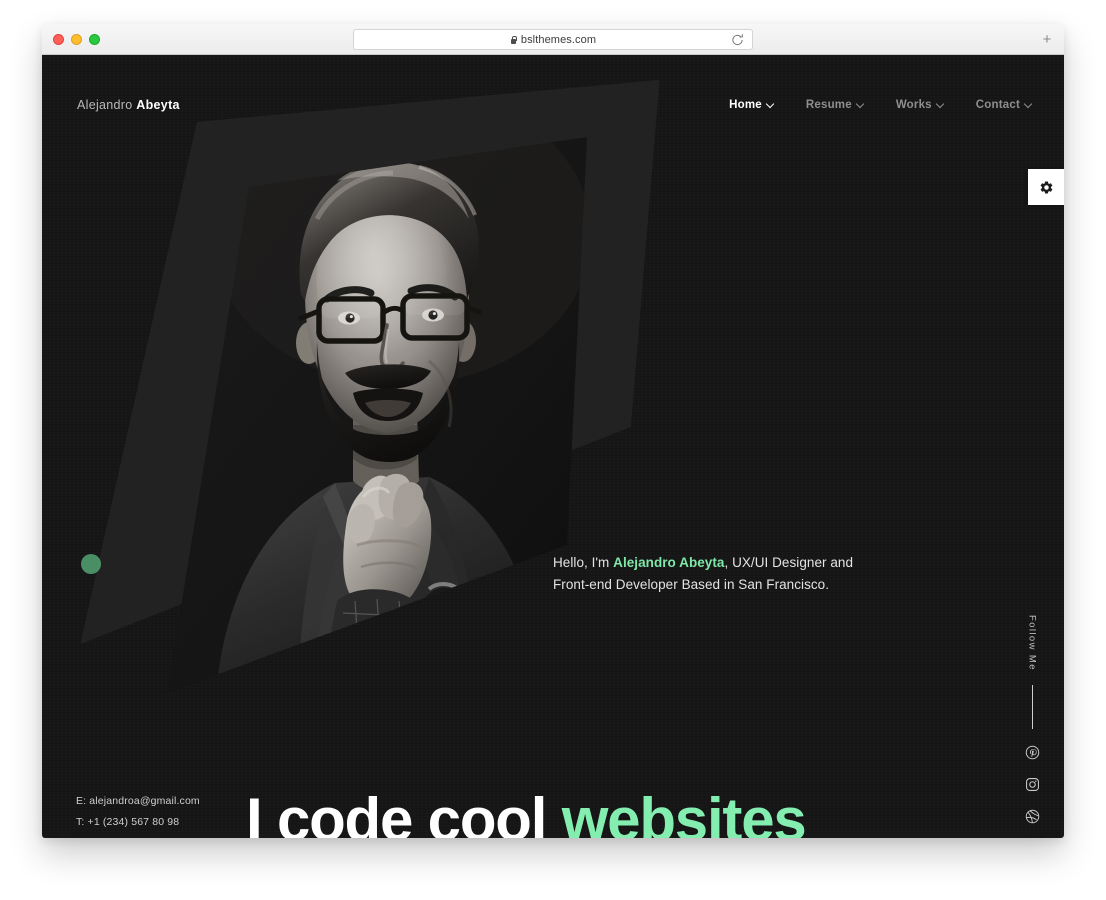 This screenshot has width=1106, height=900. I want to click on settings-button, so click(1046, 187).